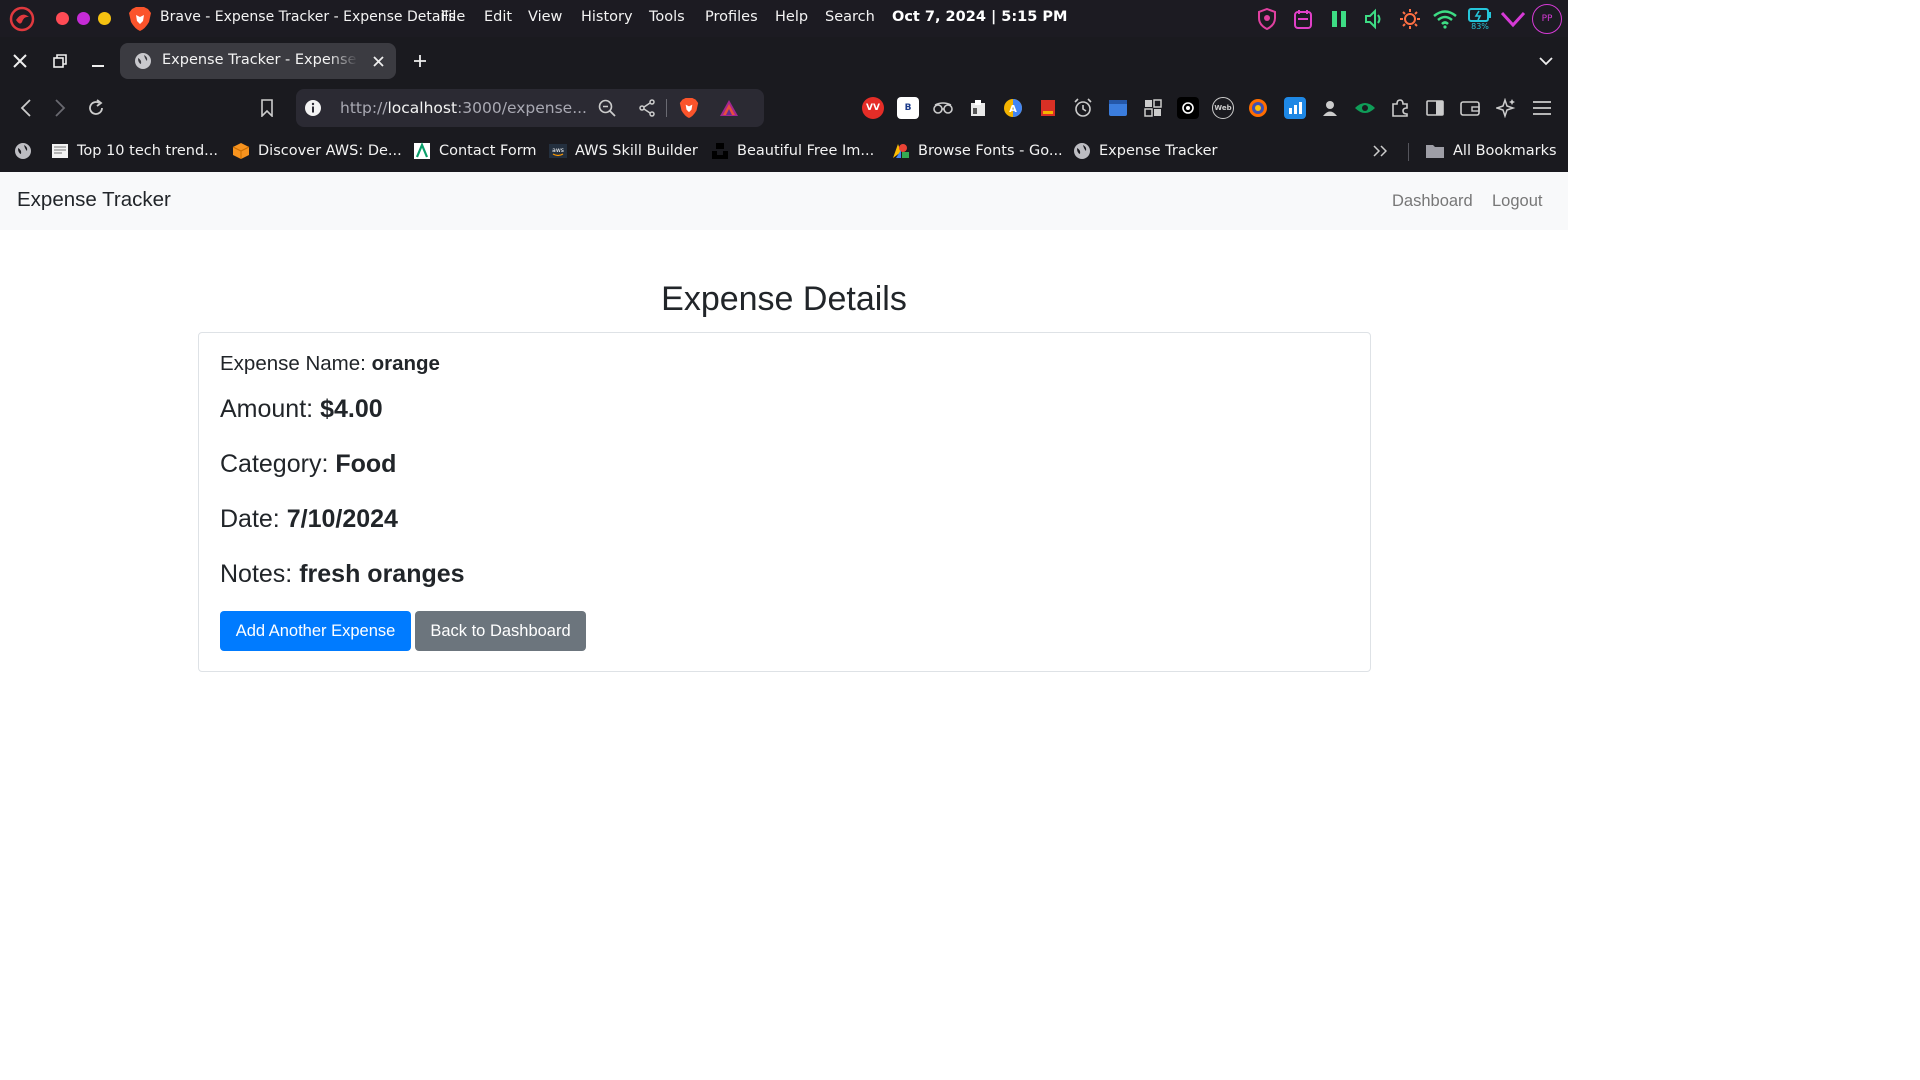 The height and width of the screenshot is (1080, 1920). What do you see at coordinates (1048, 108) in the screenshot?
I see `extension-red-book-icon` at bounding box center [1048, 108].